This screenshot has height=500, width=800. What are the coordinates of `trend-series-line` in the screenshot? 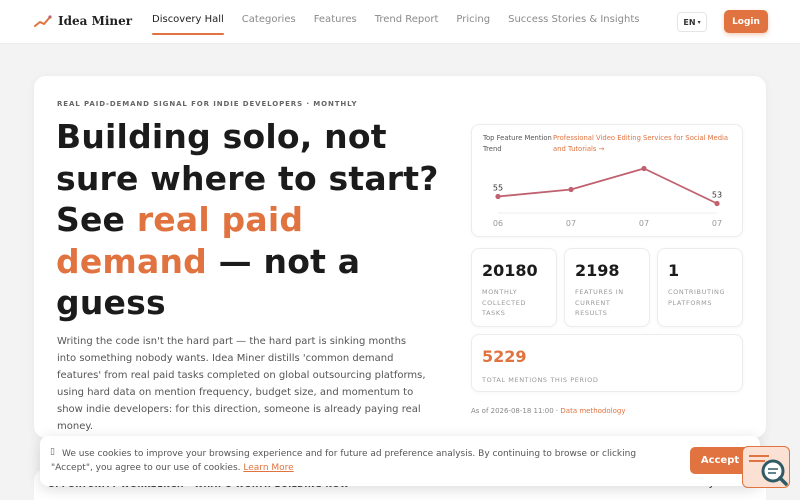 It's located at (607, 186).